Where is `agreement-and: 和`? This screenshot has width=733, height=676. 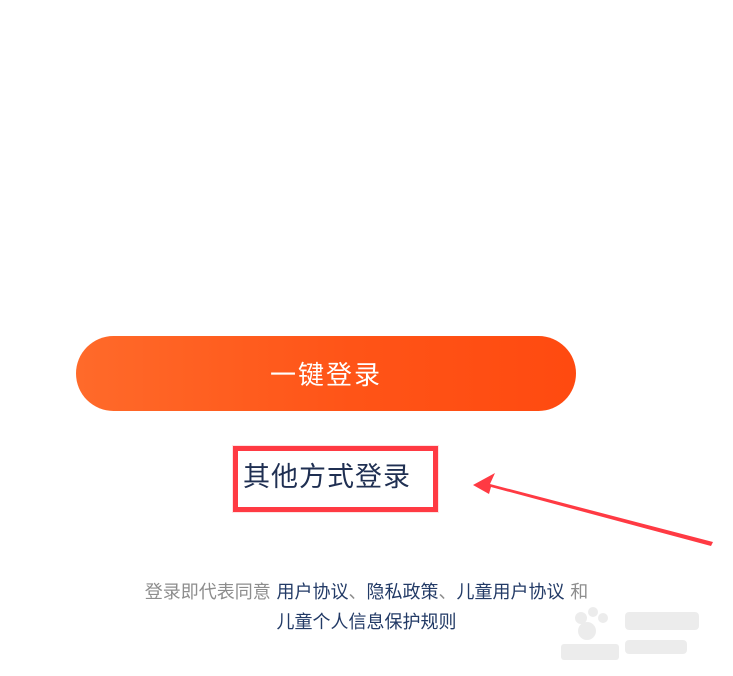
agreement-and: 和 is located at coordinates (576, 592).